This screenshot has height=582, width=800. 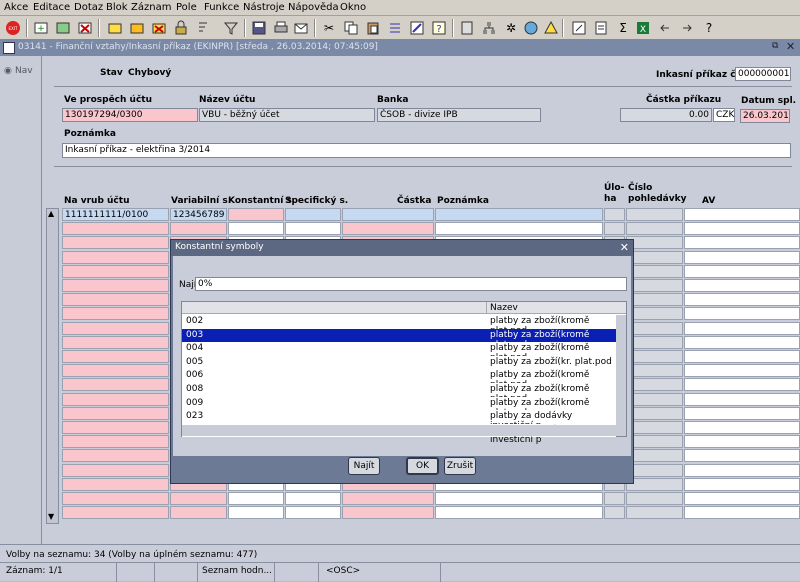 I want to click on list-item: 003platby za zboží(kromě plat.pod, so click(x=399, y=339).